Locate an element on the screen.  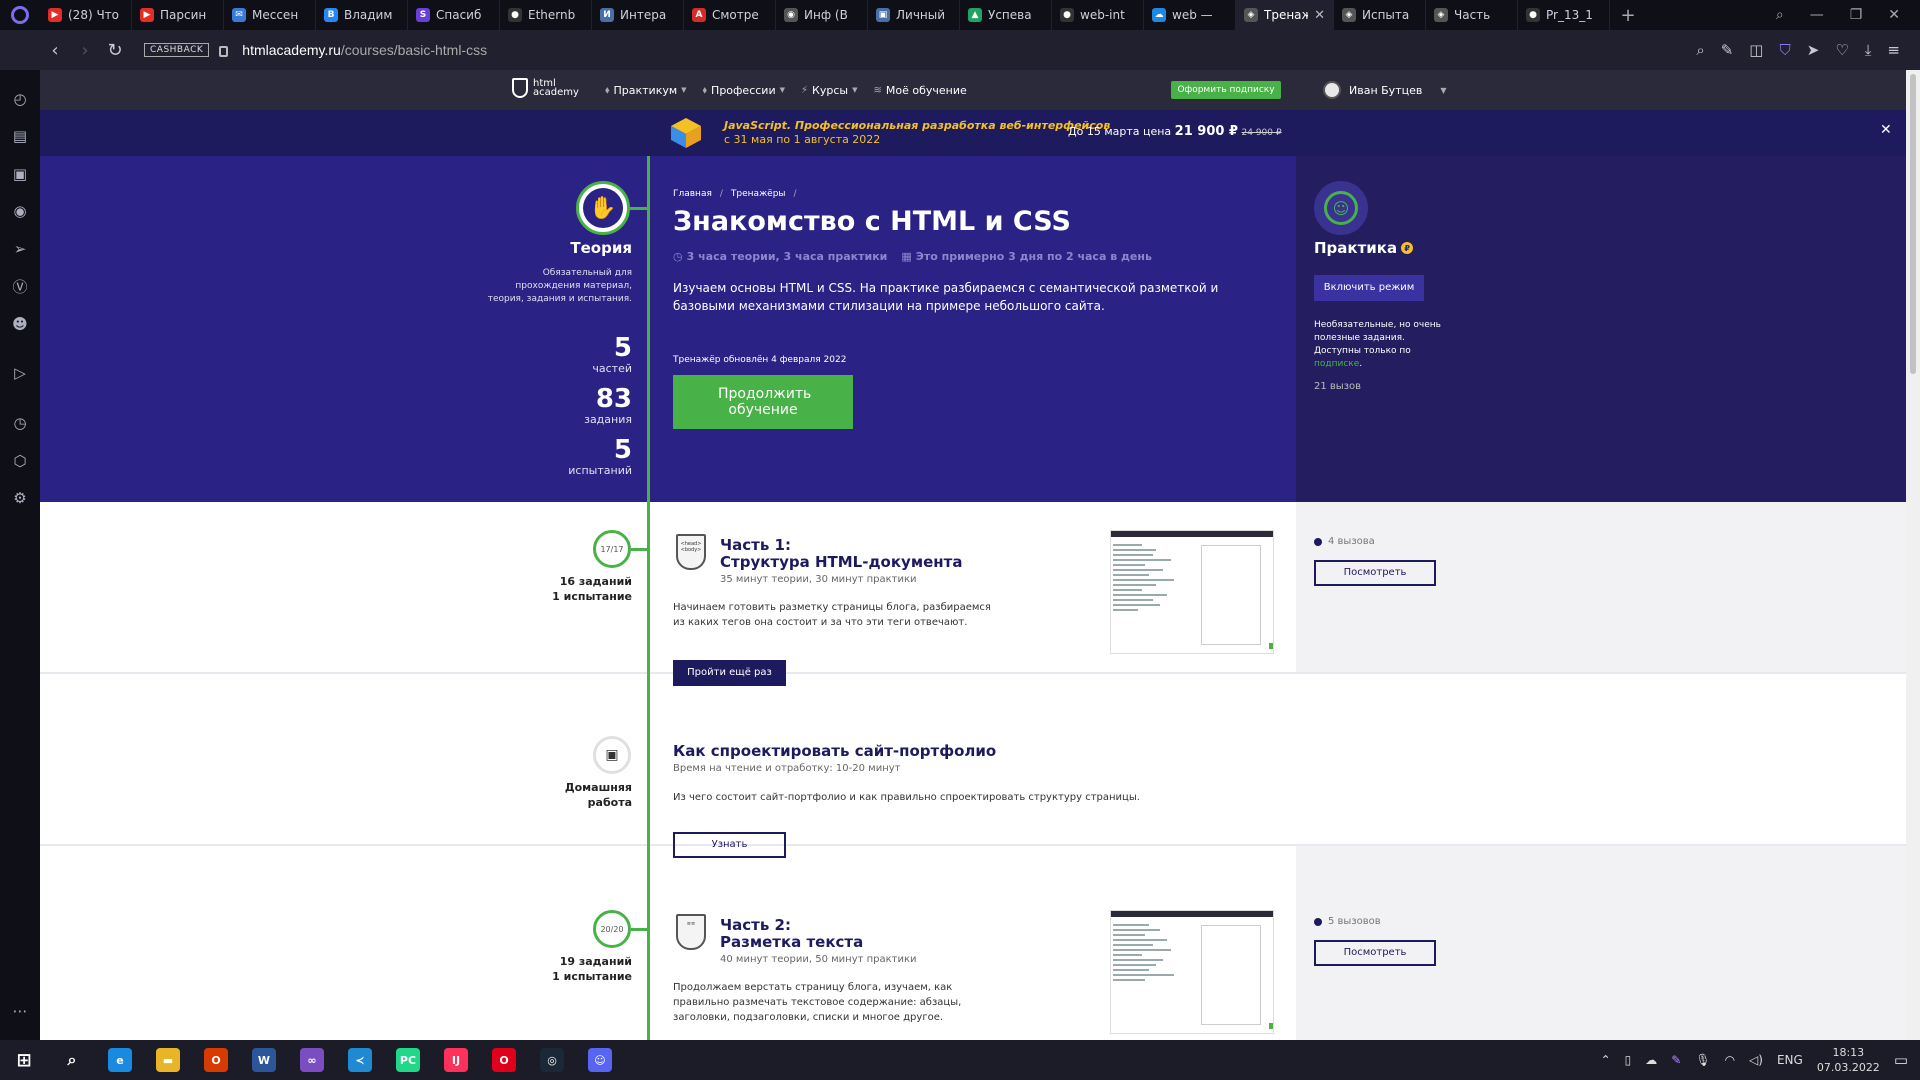
menu-courses: ⚡ Курсы ▼ is located at coordinates (829, 90).